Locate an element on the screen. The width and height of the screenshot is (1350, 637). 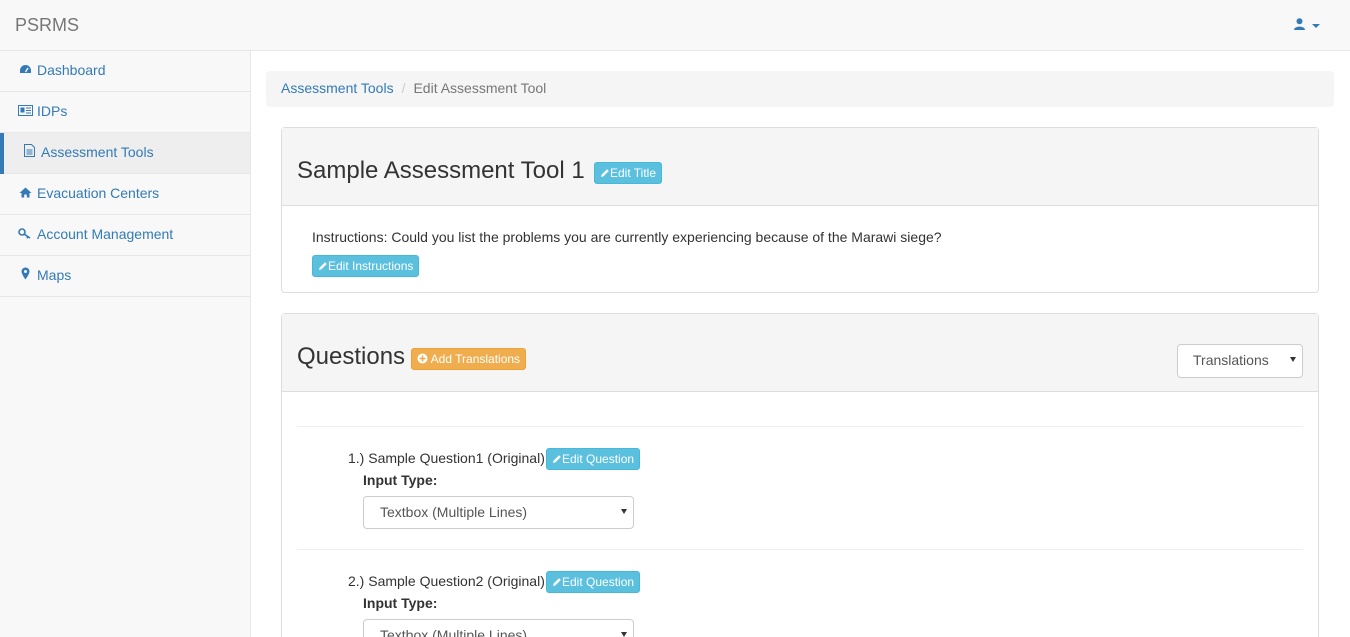
sidebar-item-label: Assessment Tools is located at coordinates (97, 152).